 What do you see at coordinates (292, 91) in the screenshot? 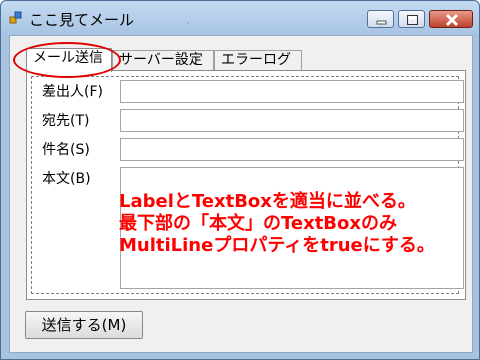
I see `sender-textbox` at bounding box center [292, 91].